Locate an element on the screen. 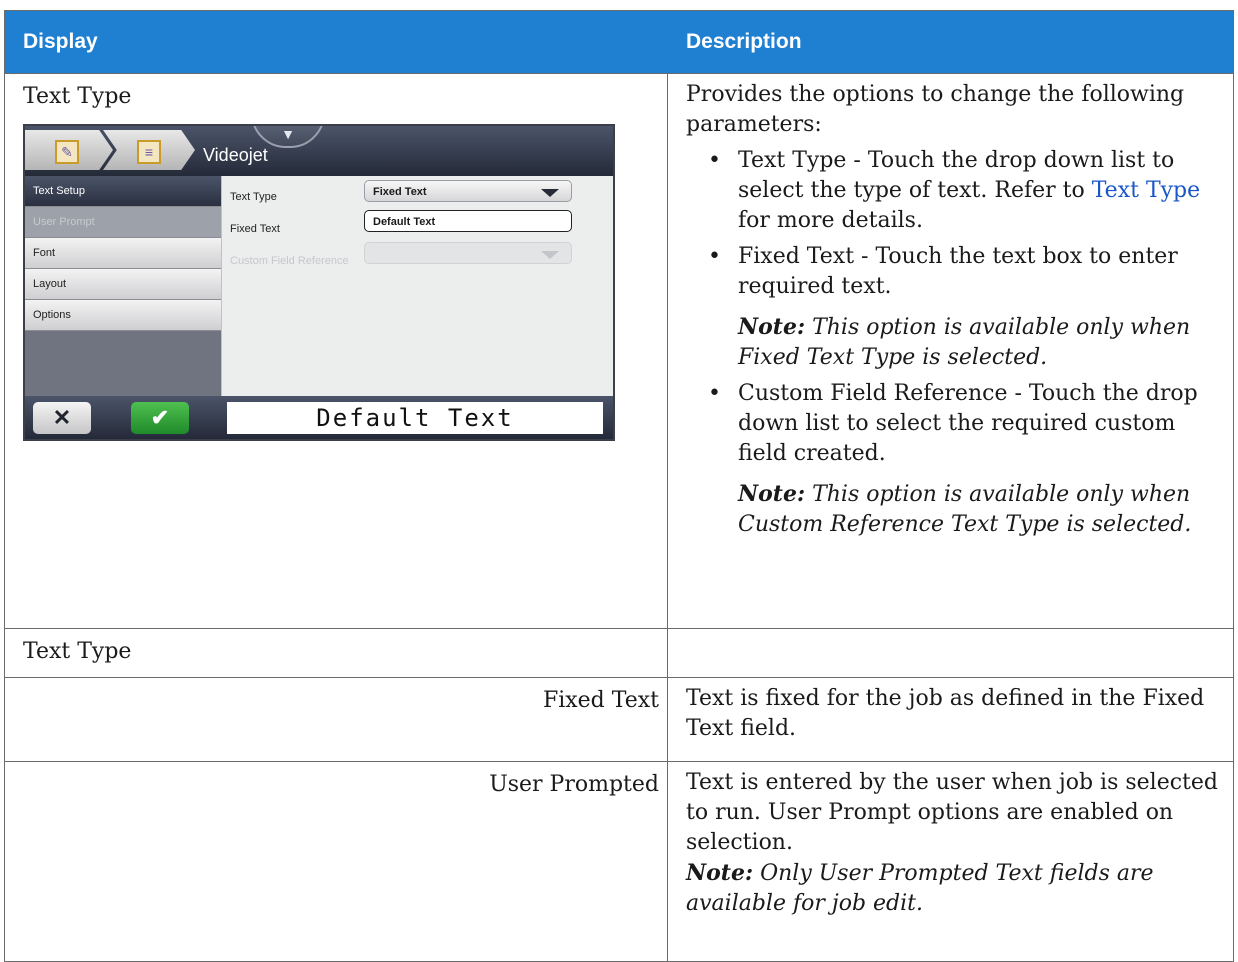 This screenshot has height=962, width=1238. fixed-text-label: Fixed Text is located at coordinates (255, 229).